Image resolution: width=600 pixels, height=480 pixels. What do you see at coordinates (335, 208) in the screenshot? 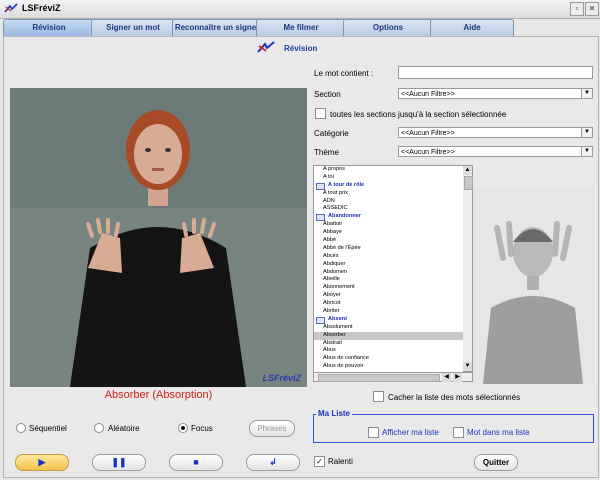
I see `list-item-label: ASSEDIC` at bounding box center [335, 208].